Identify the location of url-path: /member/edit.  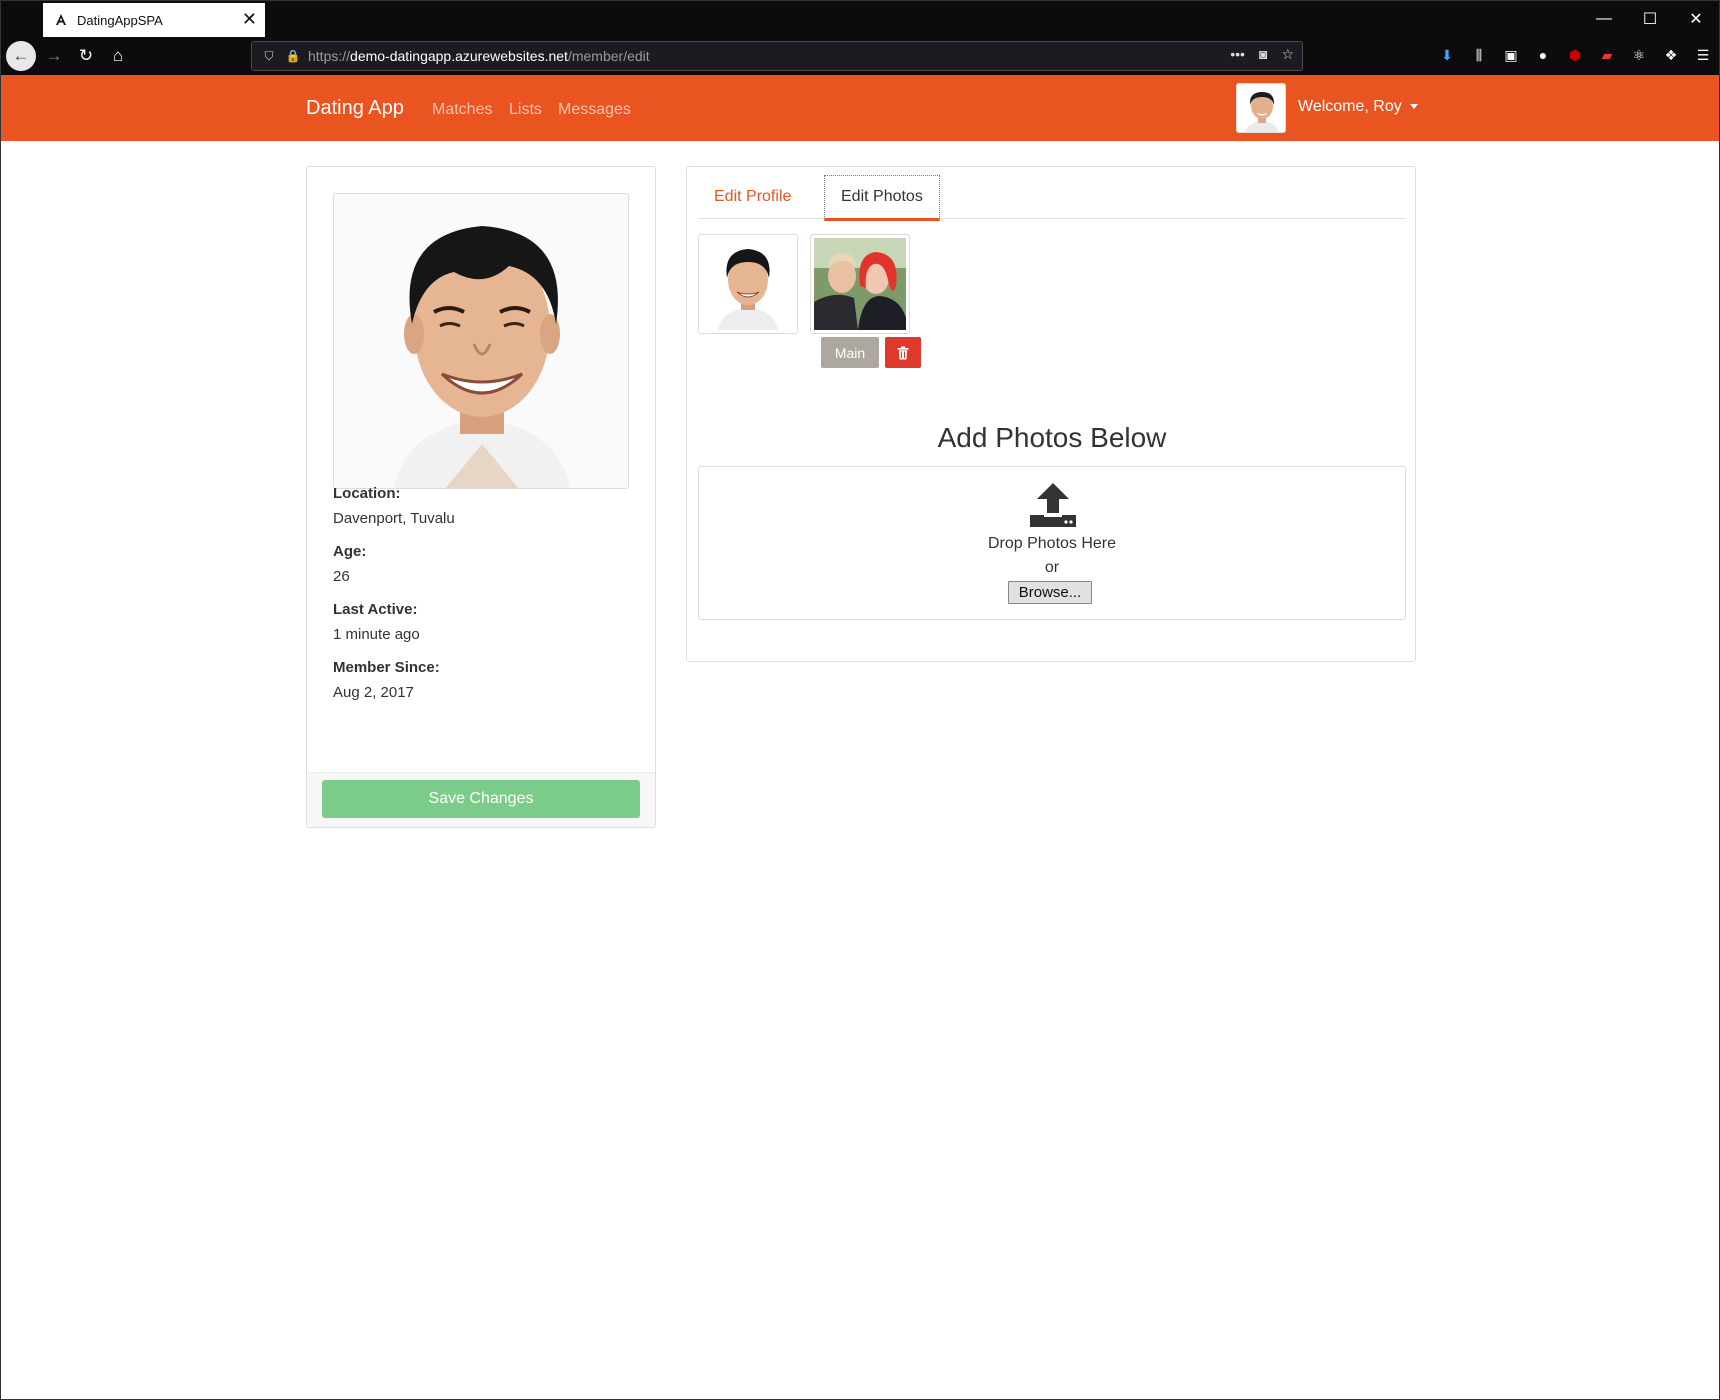
(608, 56).